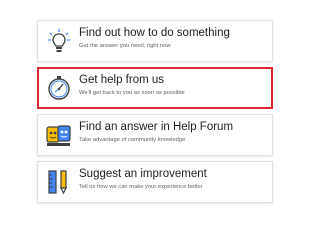 Image resolution: width=320 pixels, height=240 pixels. Describe the element at coordinates (59, 88) in the screenshot. I see `stopwatch-icon` at that location.